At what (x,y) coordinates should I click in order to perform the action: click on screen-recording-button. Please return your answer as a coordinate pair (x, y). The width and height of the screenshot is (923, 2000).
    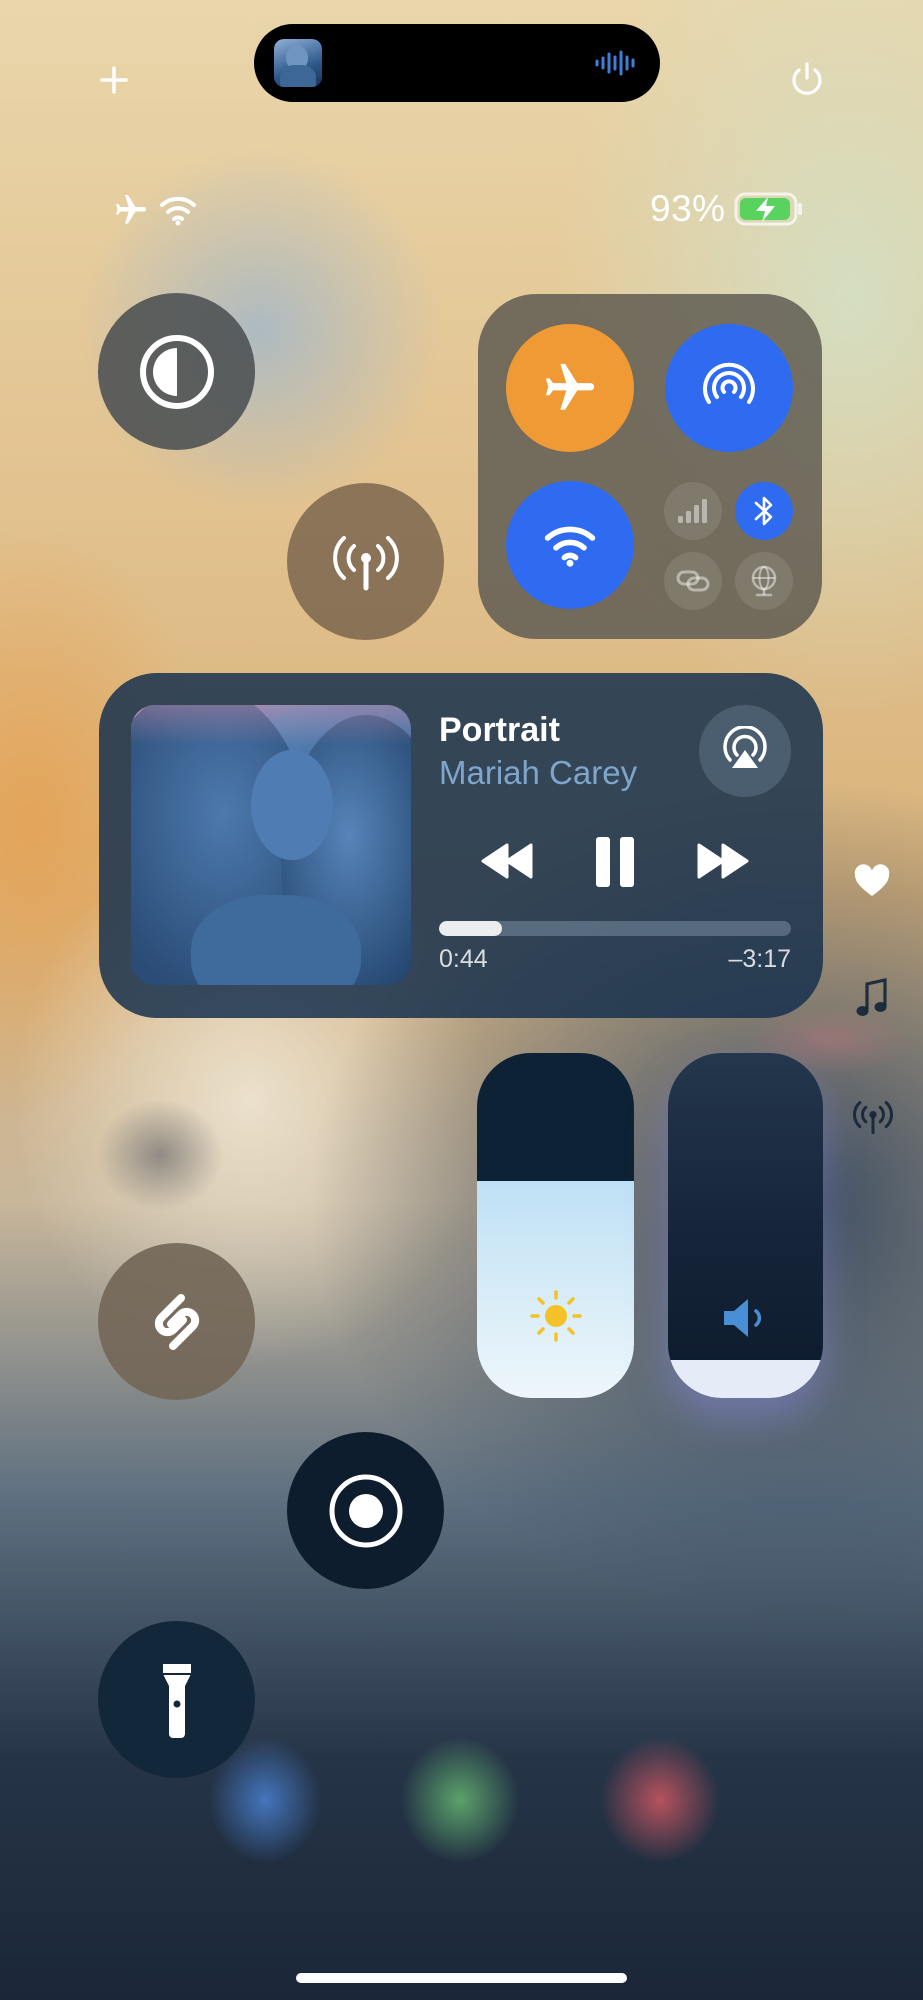
    Looking at the image, I should click on (365, 1510).